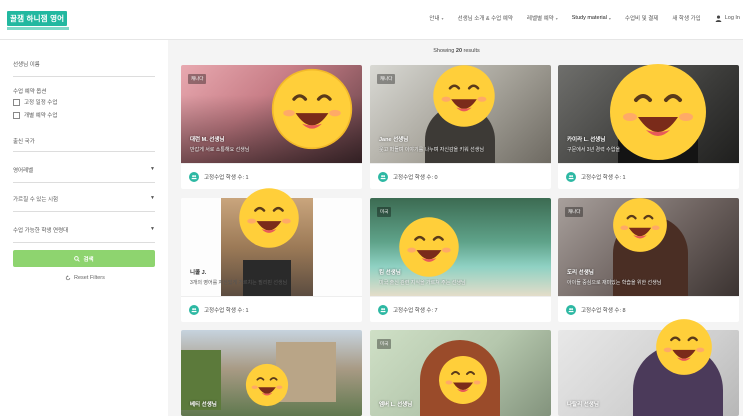 The height and width of the screenshot is (416, 743). Describe the element at coordinates (203, 405) in the screenshot. I see `teacher-name: 베티 선생님` at that location.